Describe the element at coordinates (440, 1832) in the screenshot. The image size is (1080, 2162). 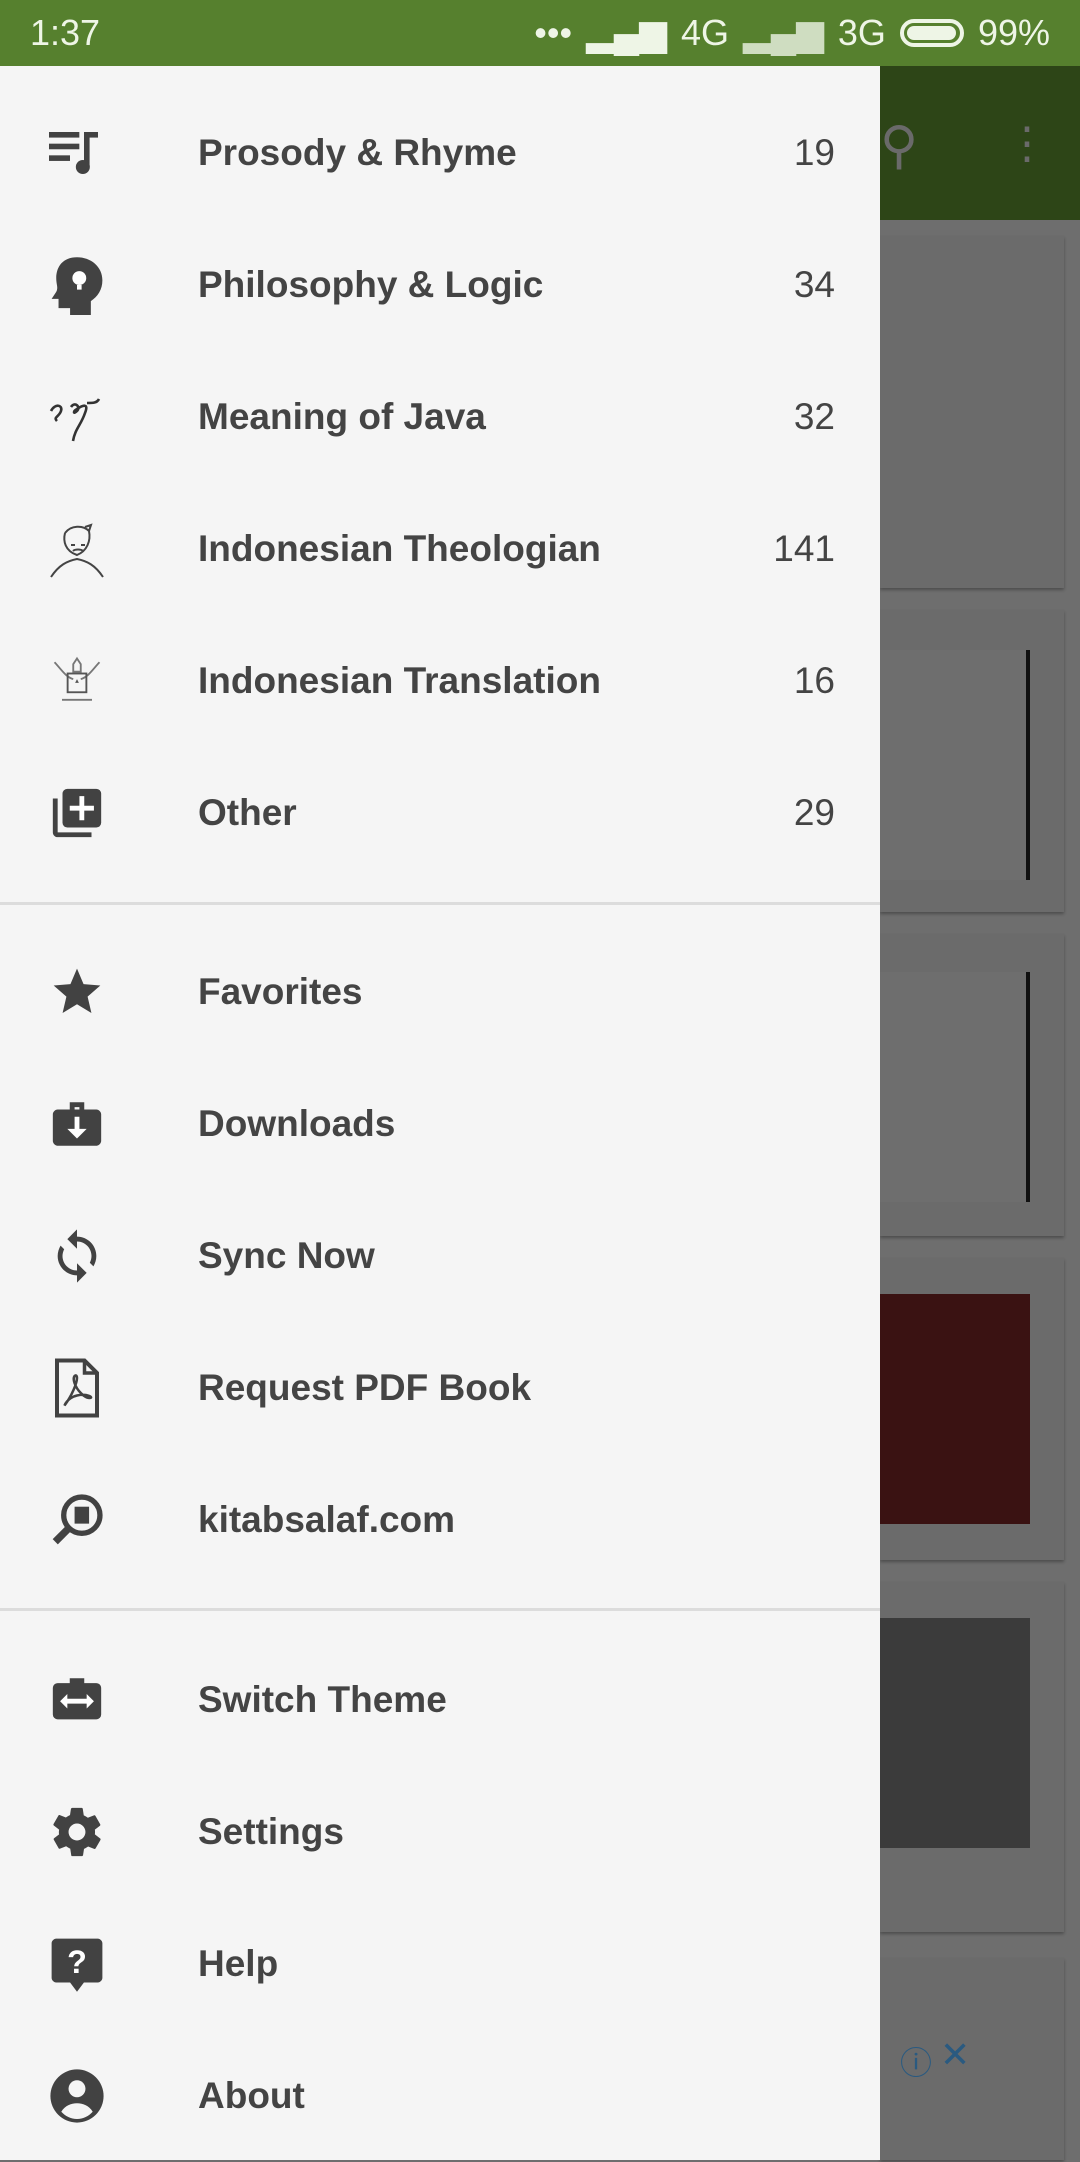
I see `drawer-item-settings: Settings` at that location.